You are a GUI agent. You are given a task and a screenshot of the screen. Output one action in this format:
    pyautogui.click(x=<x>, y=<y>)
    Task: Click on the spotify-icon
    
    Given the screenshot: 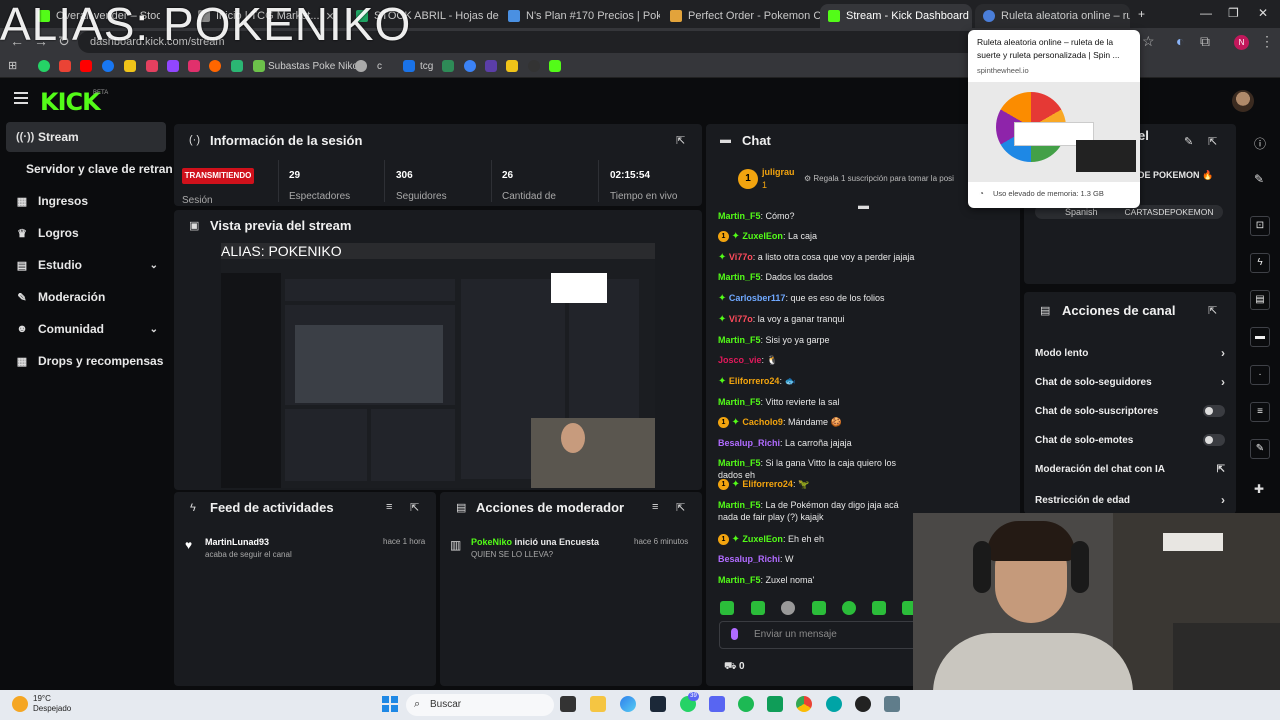 What is the action you would take?
    pyautogui.click(x=746, y=704)
    